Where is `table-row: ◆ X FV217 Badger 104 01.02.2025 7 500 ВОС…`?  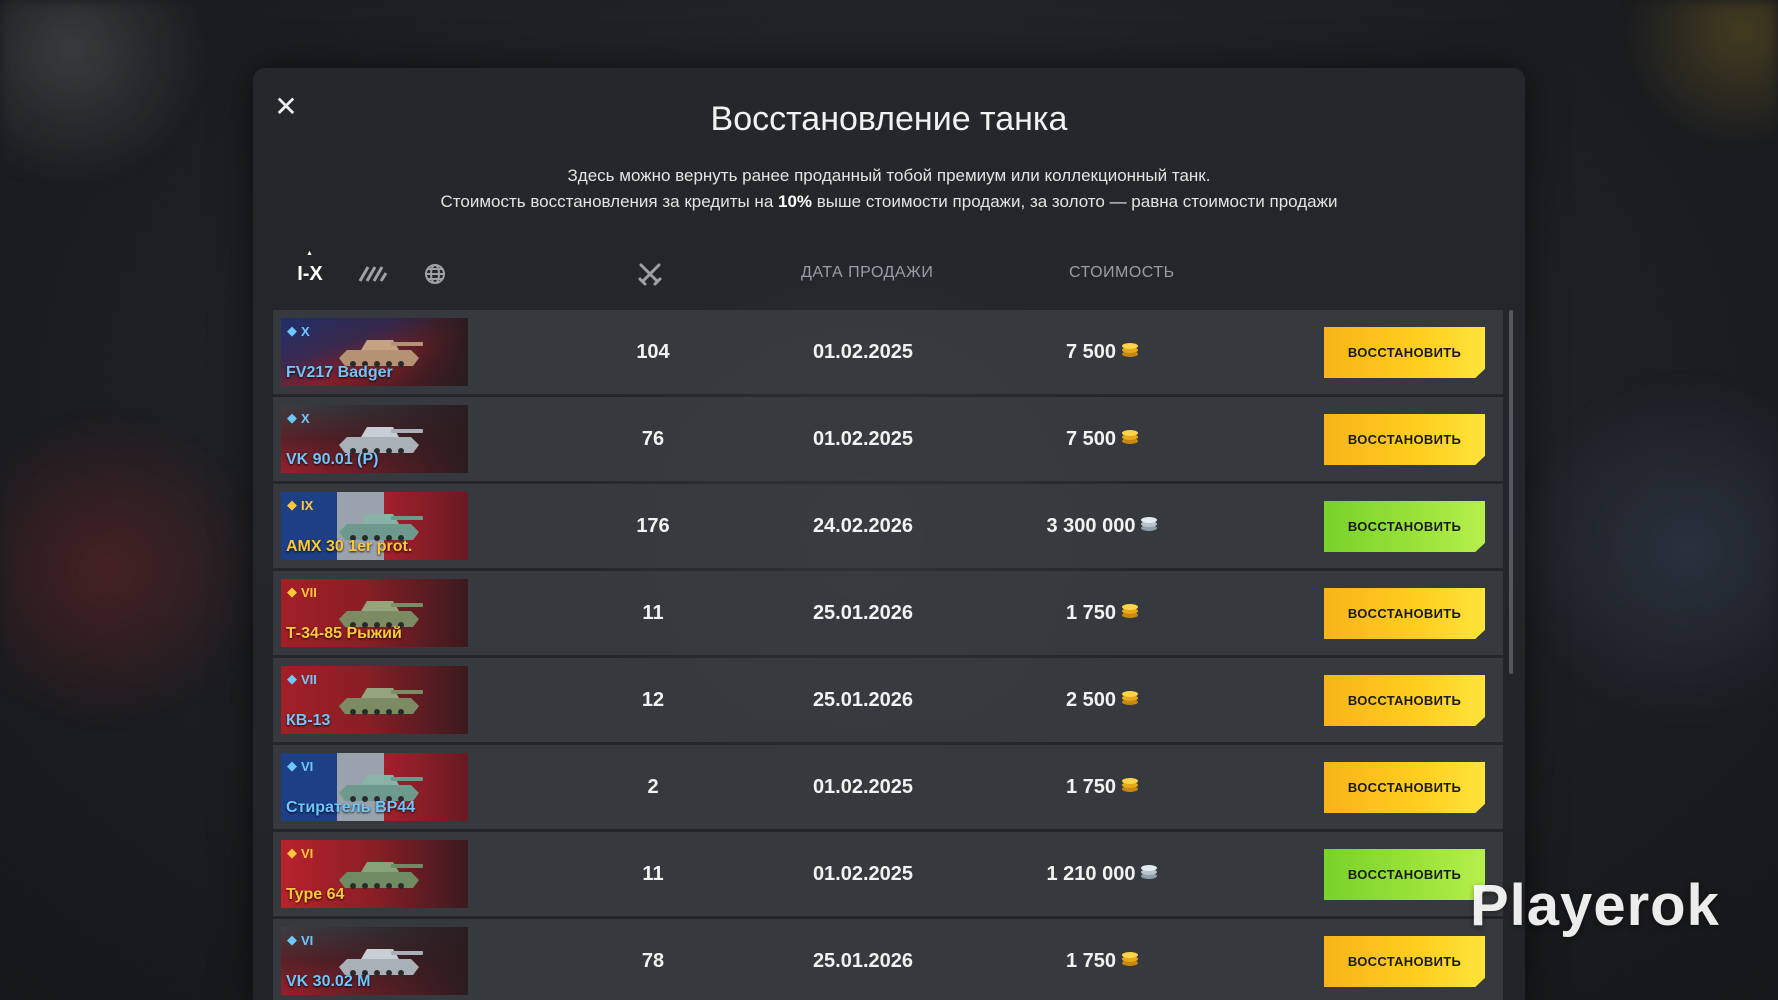
table-row: ◆ X FV217 Badger 104 01.02.2025 7 500 ВОС… is located at coordinates (888, 352).